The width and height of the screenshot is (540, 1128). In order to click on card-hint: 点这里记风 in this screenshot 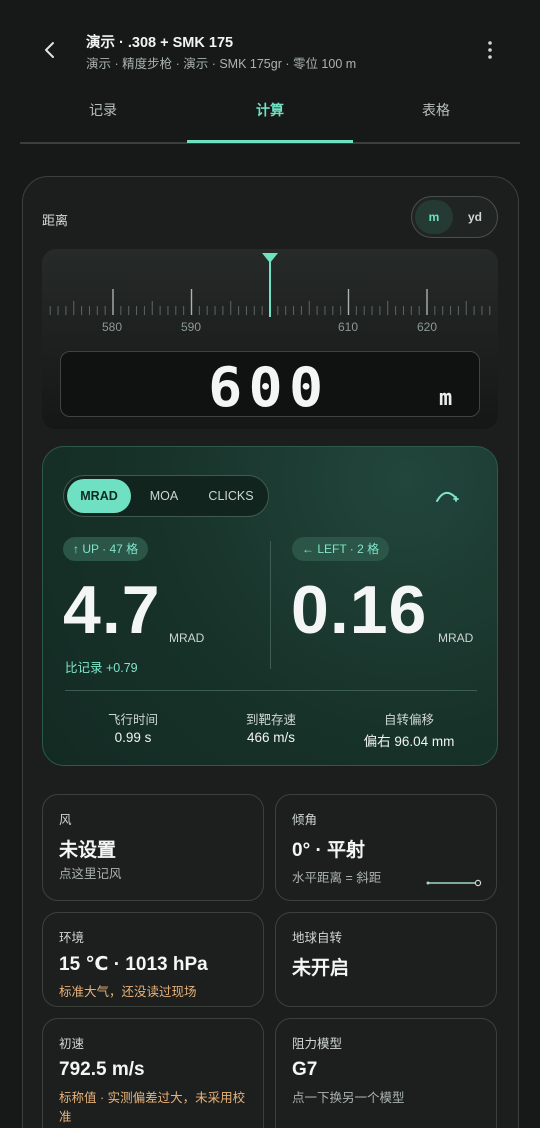, I will do `click(90, 874)`.